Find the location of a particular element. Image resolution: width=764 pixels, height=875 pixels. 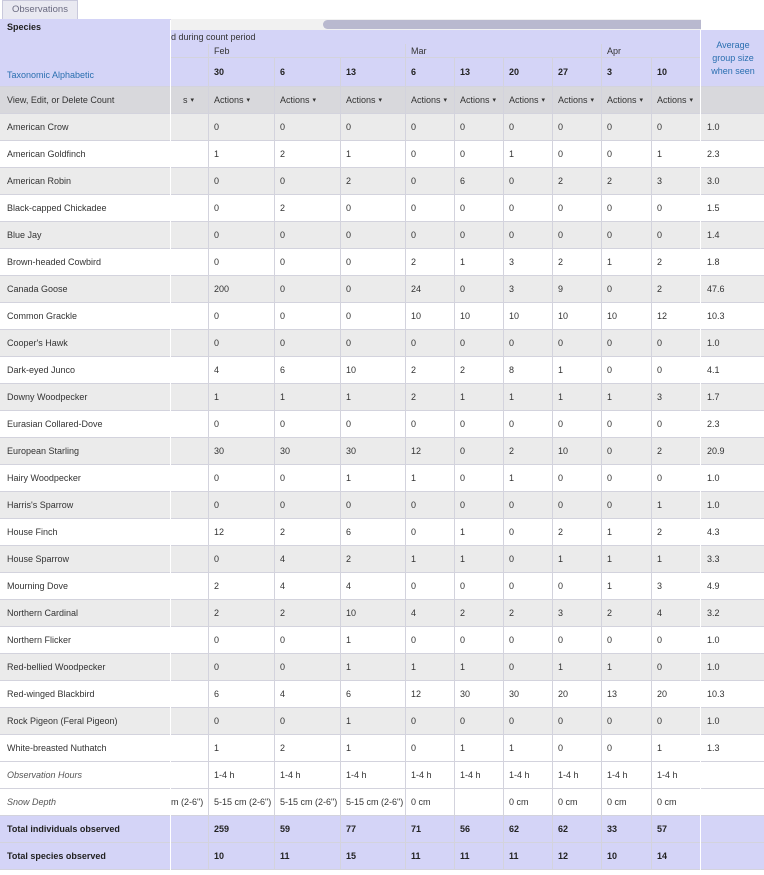

species-row-label: Common Grackle is located at coordinates (85, 316).